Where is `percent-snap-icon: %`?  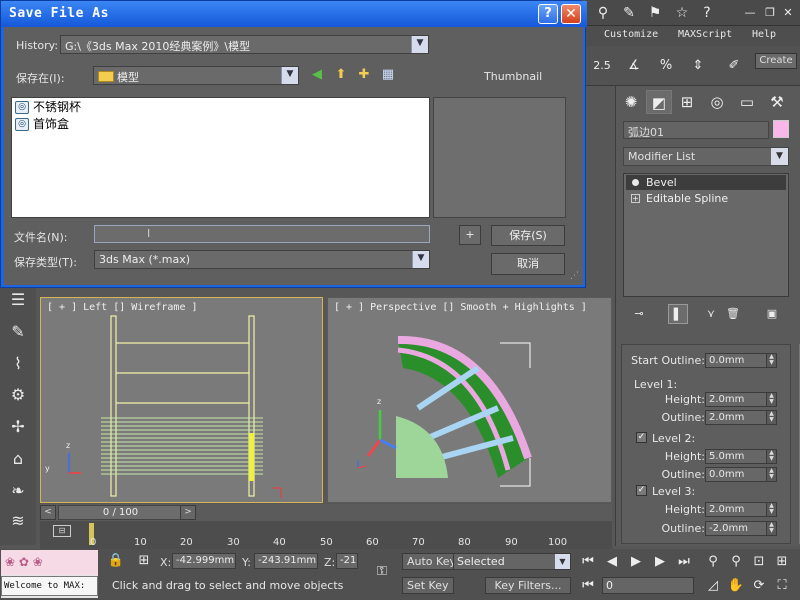
percent-snap-icon: % is located at coordinates (666, 66).